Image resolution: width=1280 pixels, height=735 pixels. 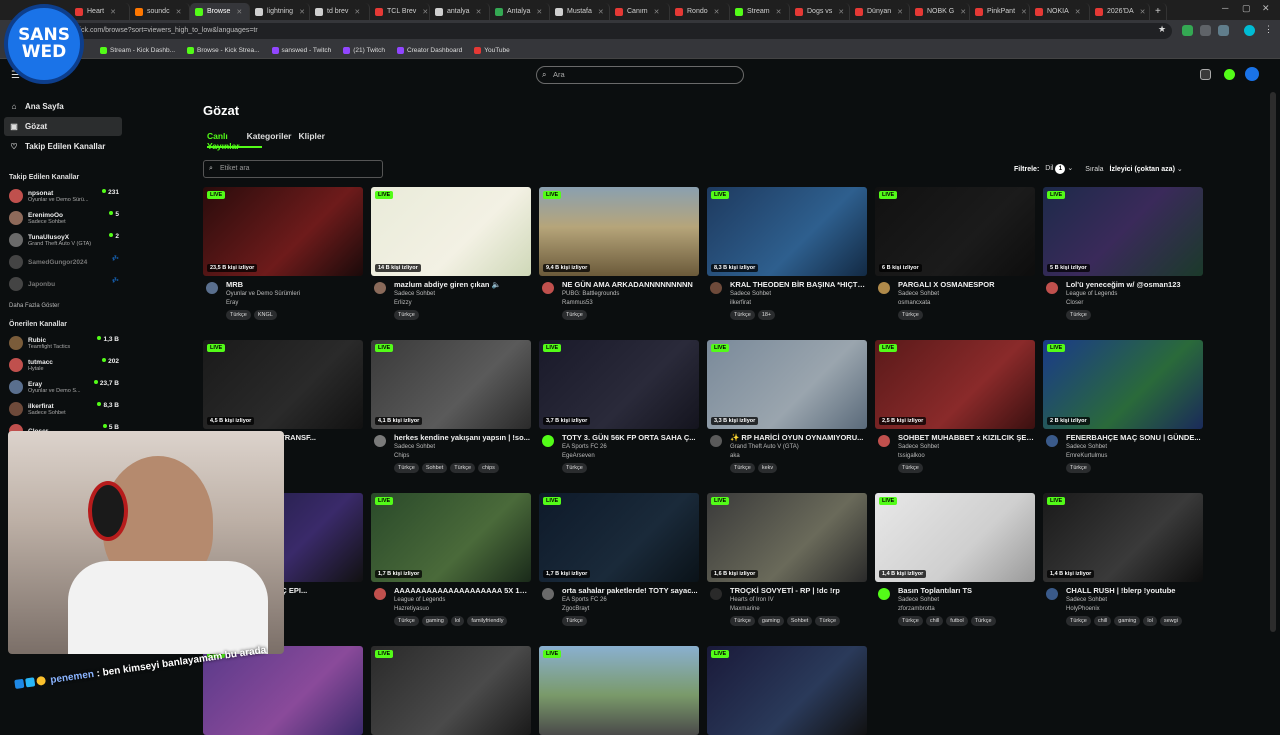 What do you see at coordinates (799, 621) in the screenshot?
I see `tag-chip: Sohbet` at bounding box center [799, 621].